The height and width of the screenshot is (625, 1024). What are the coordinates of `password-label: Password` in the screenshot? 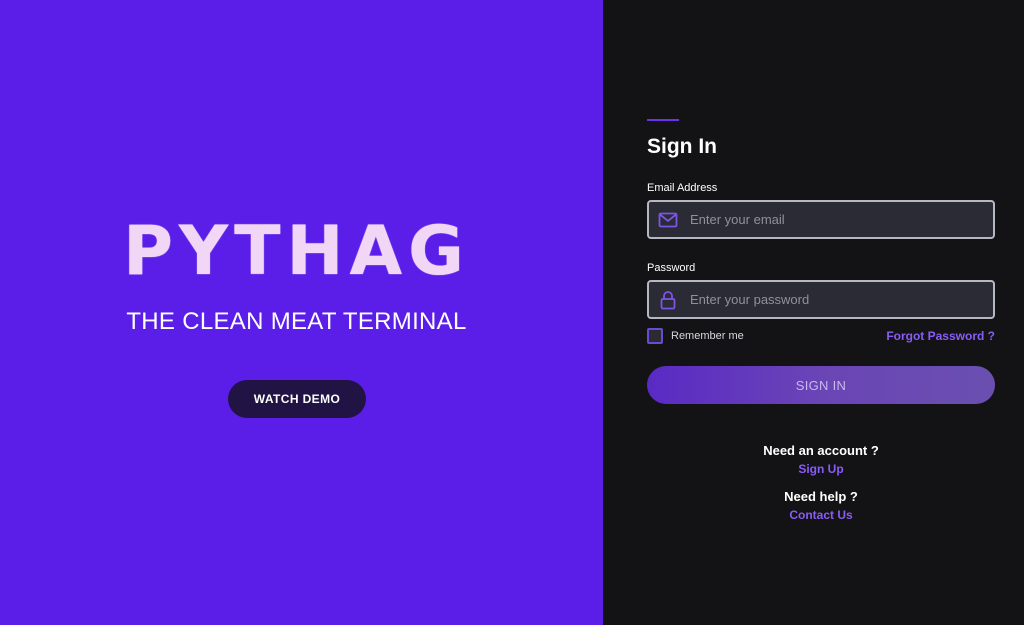 It's located at (671, 268).